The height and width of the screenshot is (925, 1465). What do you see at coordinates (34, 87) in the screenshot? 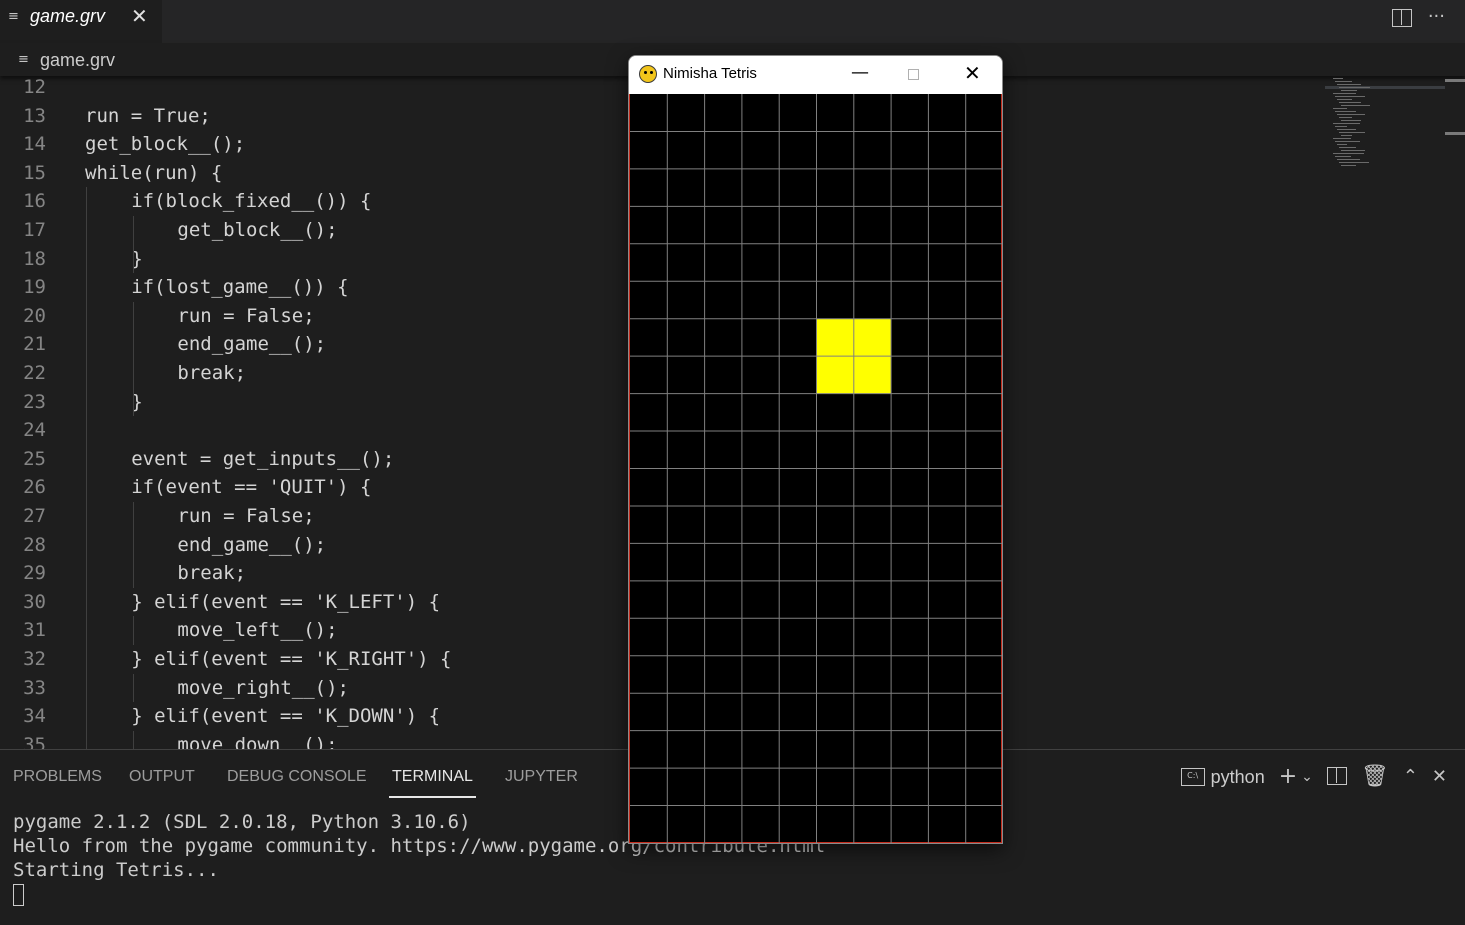
I see `line-number: 12` at bounding box center [34, 87].